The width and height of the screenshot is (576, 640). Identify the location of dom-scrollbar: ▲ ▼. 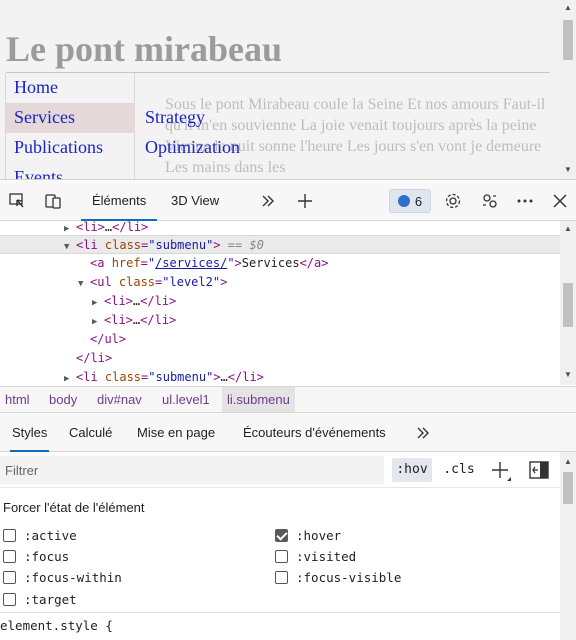
(568, 303).